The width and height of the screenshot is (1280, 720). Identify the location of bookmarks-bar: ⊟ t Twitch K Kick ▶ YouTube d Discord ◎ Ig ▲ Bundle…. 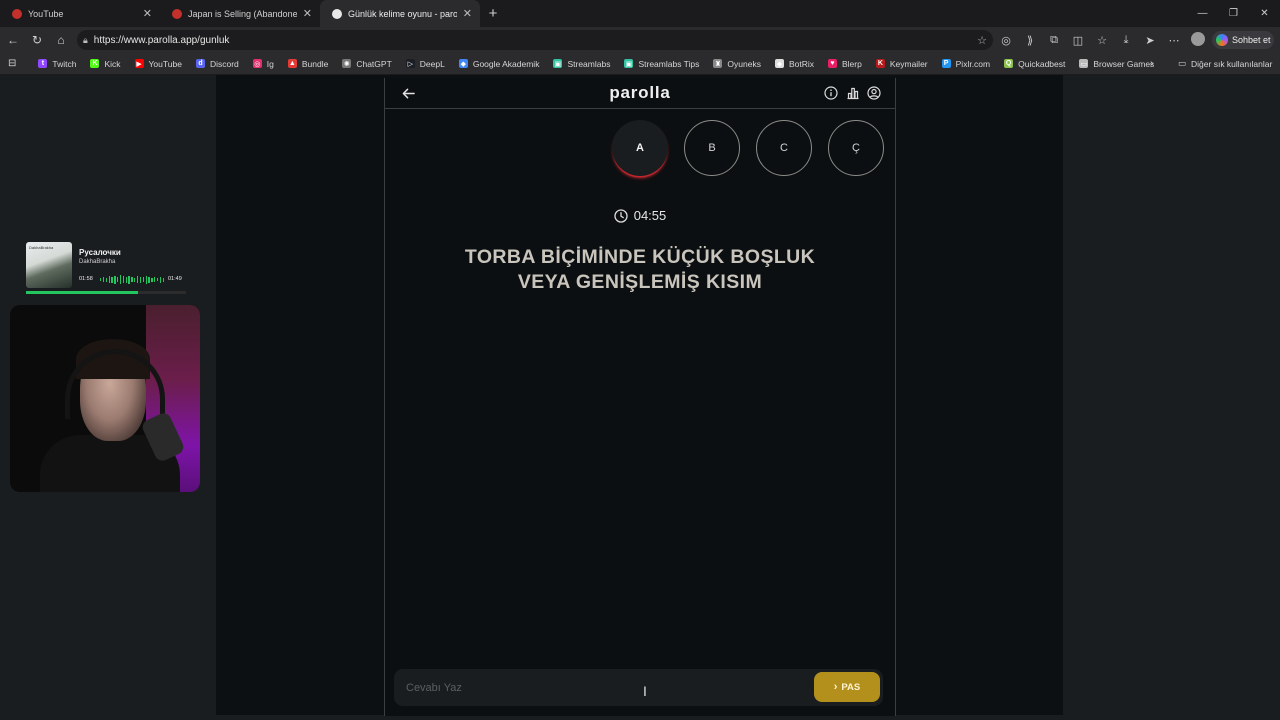
(640, 64).